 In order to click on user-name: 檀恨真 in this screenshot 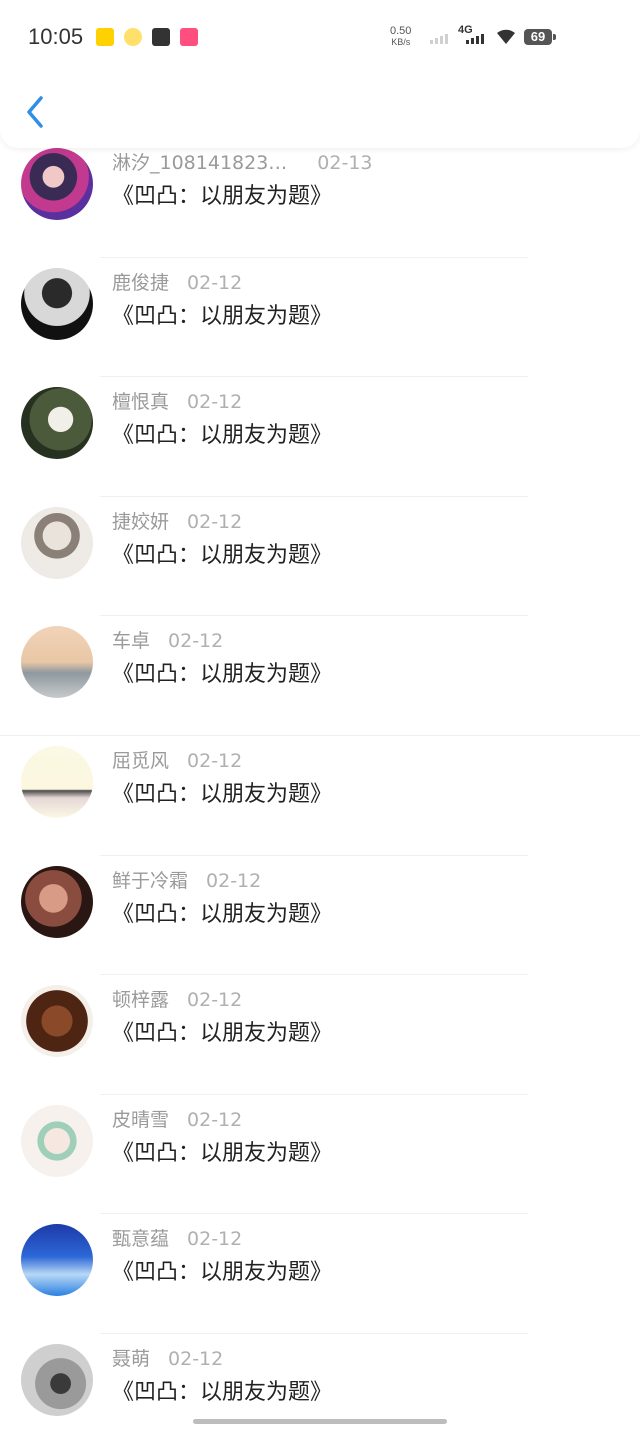, I will do `click(141, 402)`.